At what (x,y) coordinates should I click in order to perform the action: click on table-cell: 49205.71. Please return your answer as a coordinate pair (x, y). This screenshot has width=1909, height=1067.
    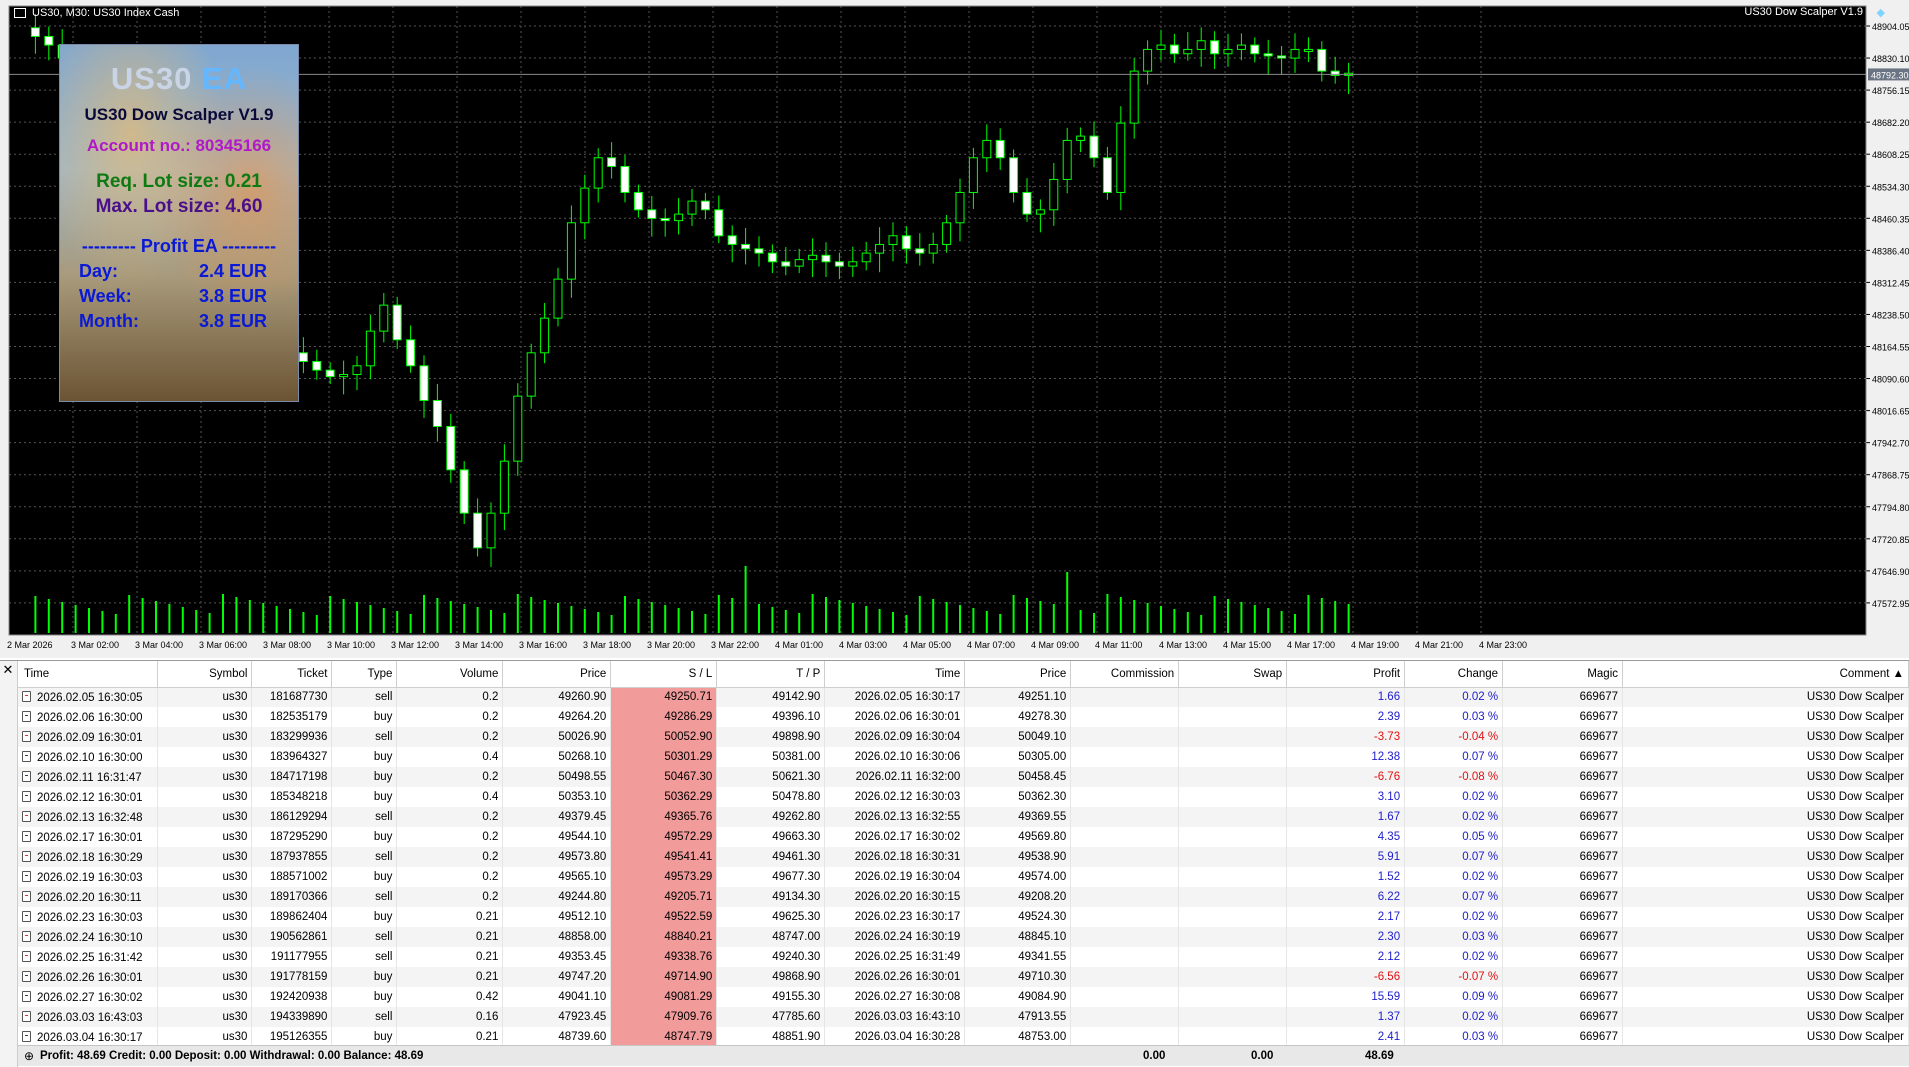
    Looking at the image, I should click on (664, 897).